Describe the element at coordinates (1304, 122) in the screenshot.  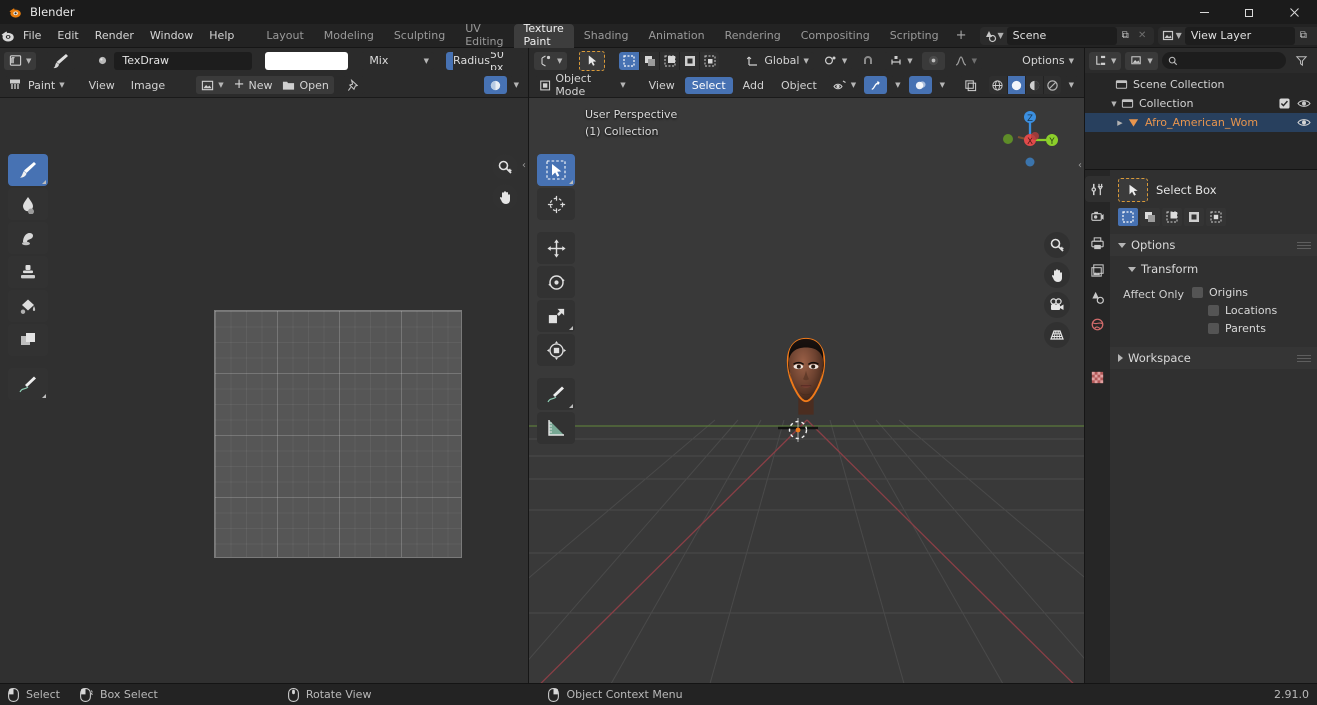
I see `object-visibility-eye-icon` at that location.